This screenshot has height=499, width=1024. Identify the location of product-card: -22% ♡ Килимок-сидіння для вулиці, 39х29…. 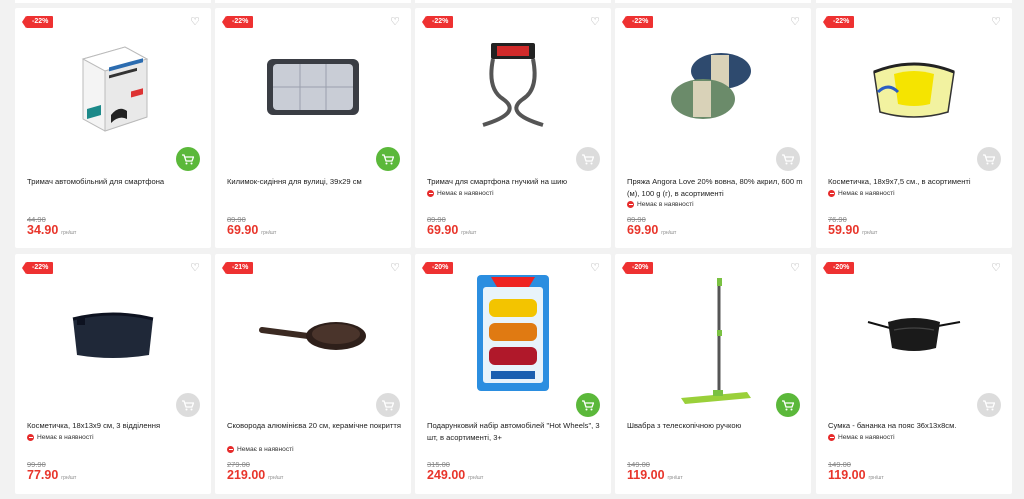
(313, 128).